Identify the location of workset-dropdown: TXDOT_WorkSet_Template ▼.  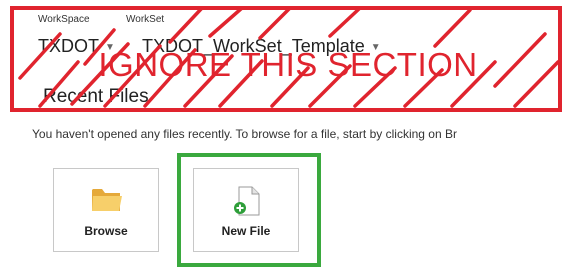
(261, 46).